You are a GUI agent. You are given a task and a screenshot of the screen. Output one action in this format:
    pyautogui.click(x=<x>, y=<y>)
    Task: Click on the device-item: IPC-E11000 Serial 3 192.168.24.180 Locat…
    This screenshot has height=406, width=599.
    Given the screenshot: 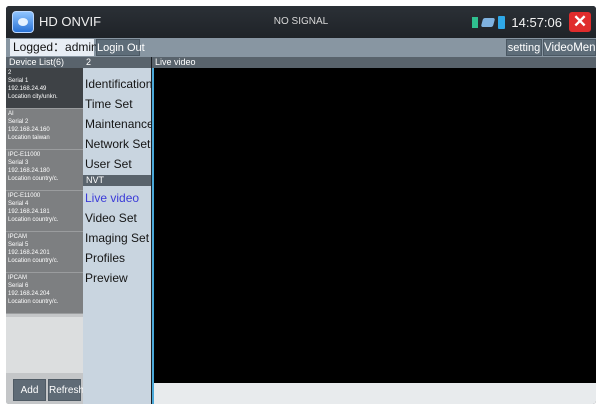 What is the action you would take?
    pyautogui.click(x=44, y=170)
    